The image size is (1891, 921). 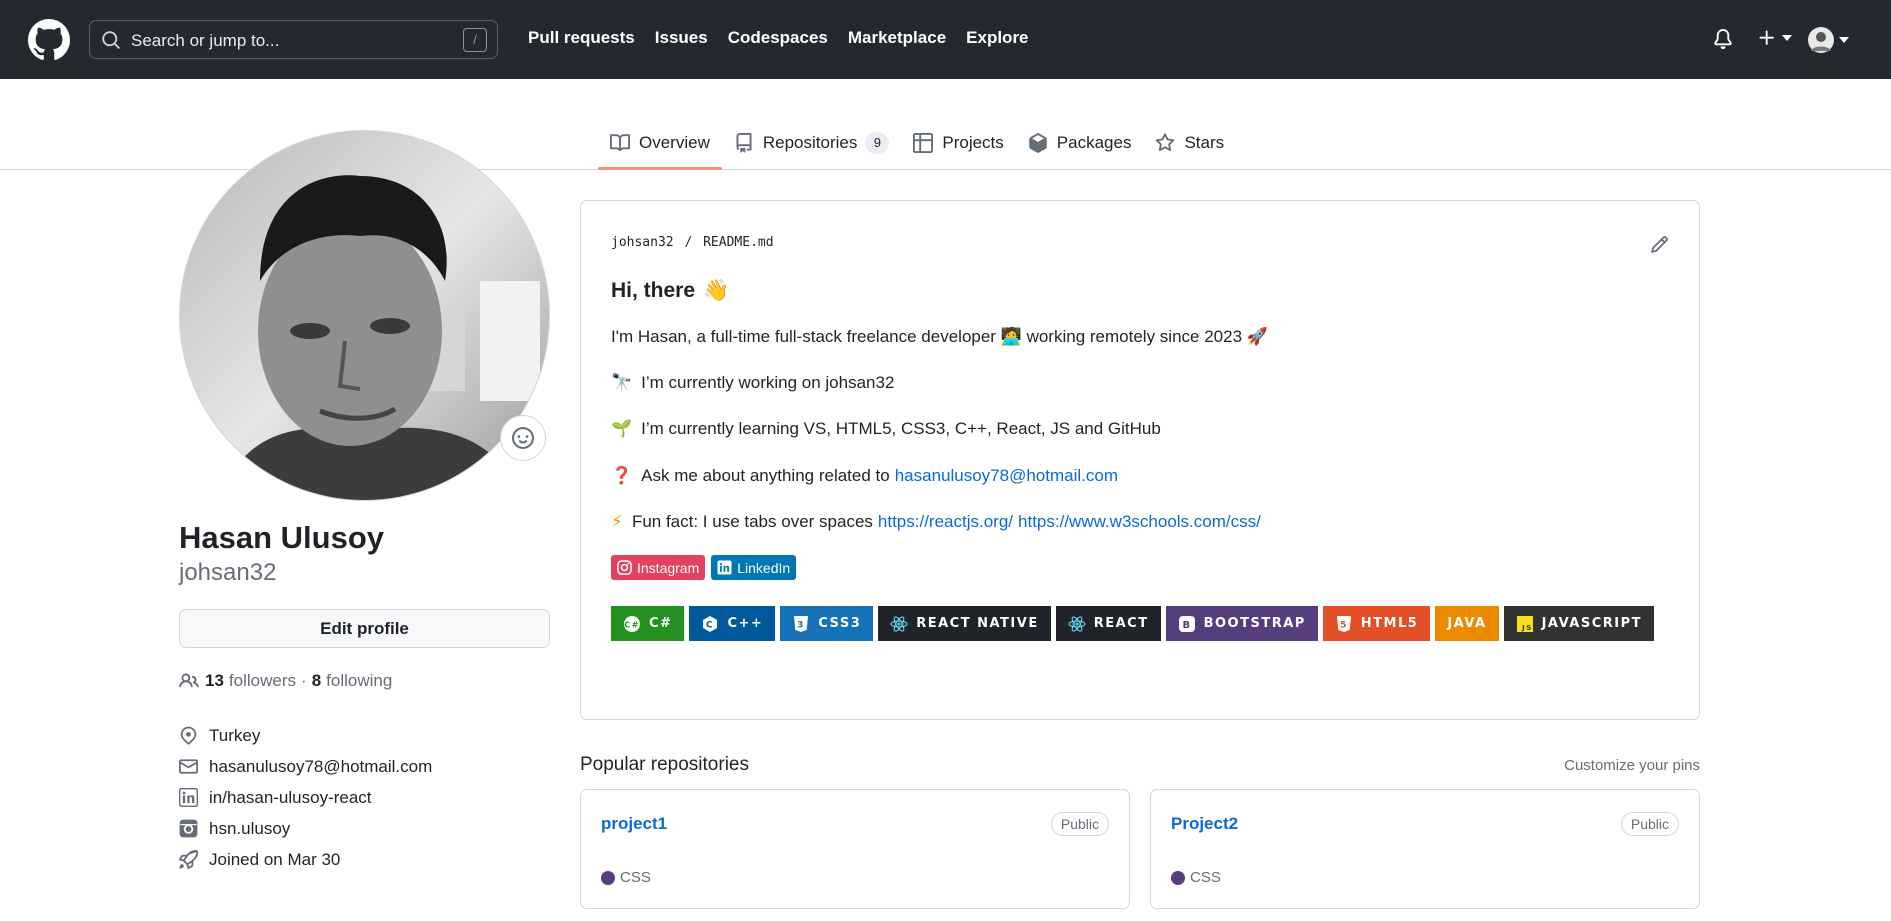 What do you see at coordinates (1204, 824) in the screenshot?
I see `repo-name-link: Project2` at bounding box center [1204, 824].